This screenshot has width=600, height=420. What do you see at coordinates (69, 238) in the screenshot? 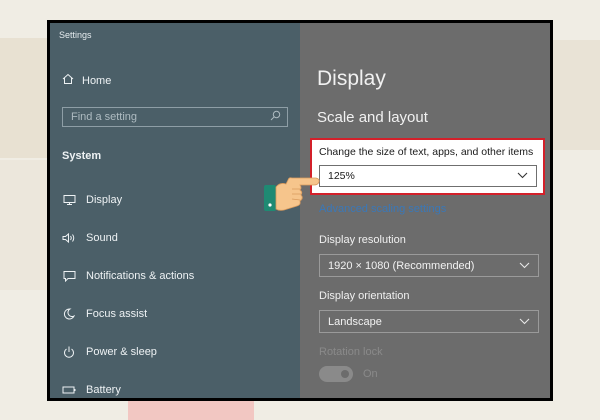
I see `speaker-icon` at bounding box center [69, 238].